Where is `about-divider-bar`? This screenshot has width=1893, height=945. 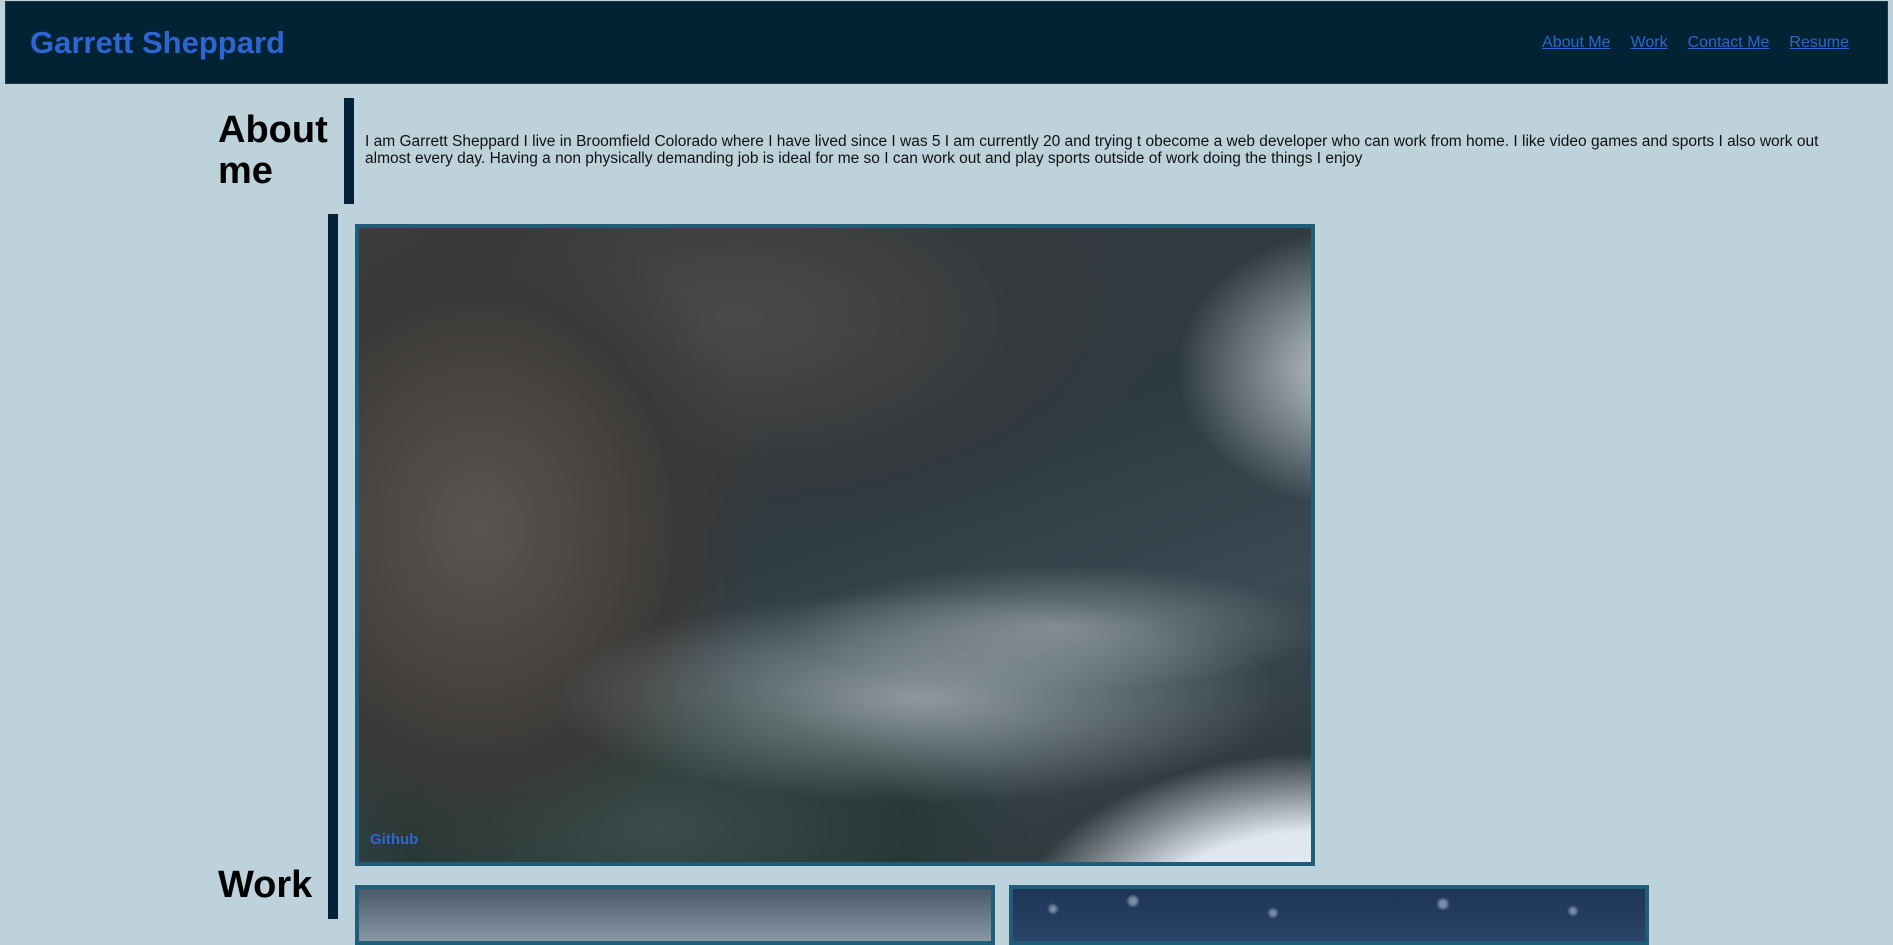
about-divider-bar is located at coordinates (349, 151).